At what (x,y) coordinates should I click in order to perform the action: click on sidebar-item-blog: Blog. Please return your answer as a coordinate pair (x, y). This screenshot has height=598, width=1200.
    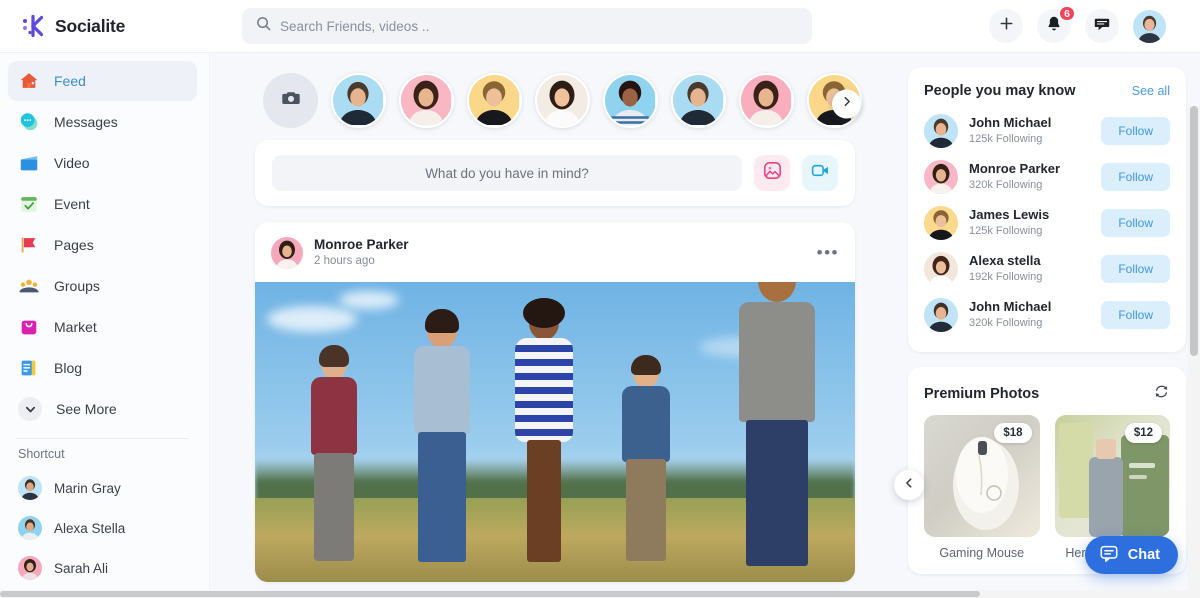
    Looking at the image, I should click on (102, 368).